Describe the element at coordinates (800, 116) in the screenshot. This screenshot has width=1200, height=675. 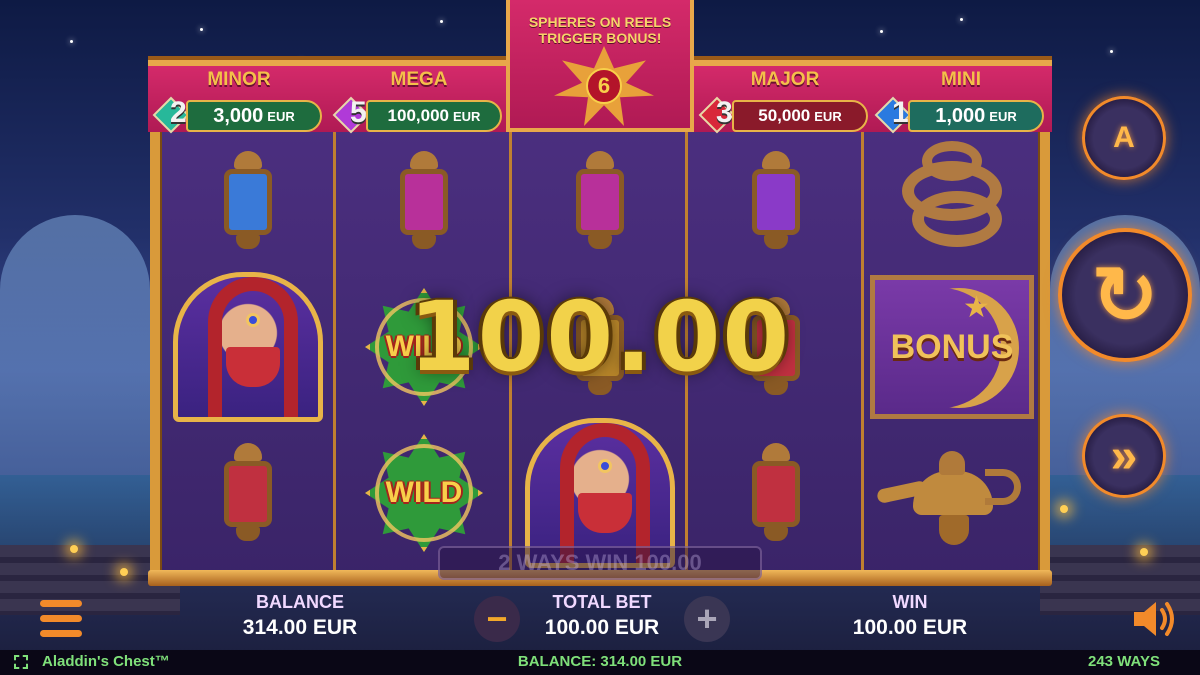
I see `jackpot-value: 50,000 EUR` at that location.